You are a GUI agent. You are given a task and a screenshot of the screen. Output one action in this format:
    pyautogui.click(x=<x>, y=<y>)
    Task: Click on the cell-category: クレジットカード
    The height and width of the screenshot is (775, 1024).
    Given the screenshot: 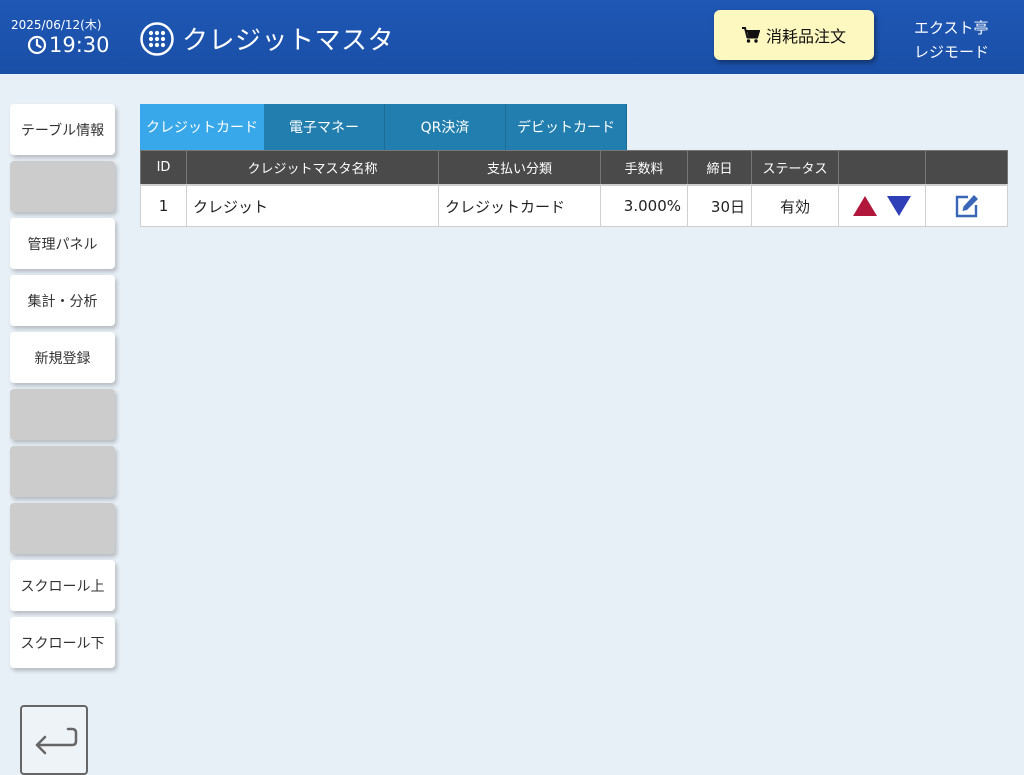 What is the action you would take?
    pyautogui.click(x=519, y=205)
    